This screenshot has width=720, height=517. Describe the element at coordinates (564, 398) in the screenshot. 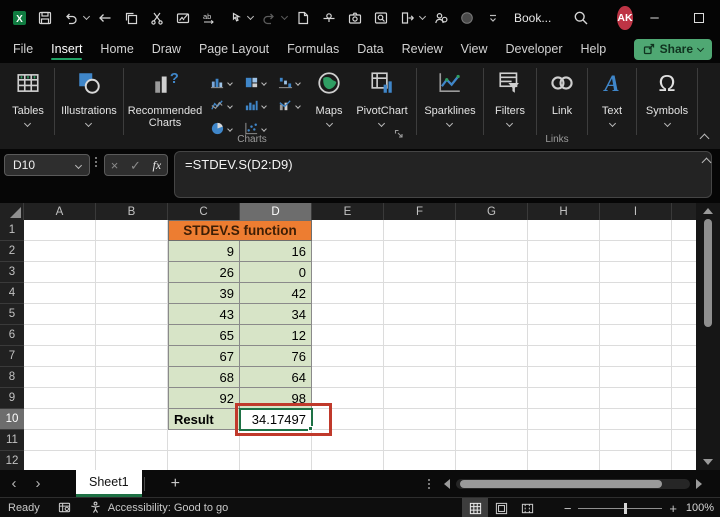

I see `cell-H9` at that location.